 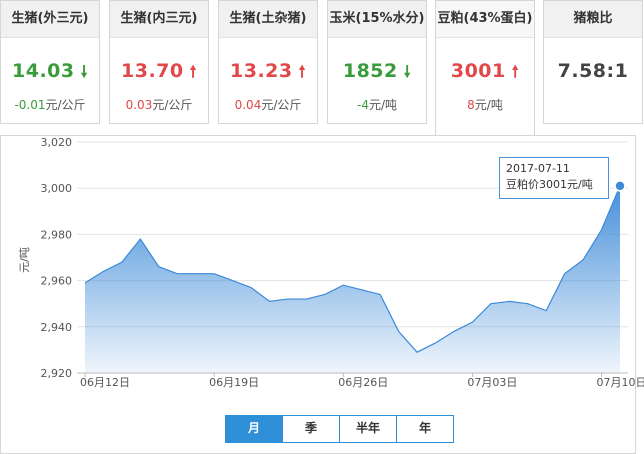 I want to click on period-selector: 月 季 半年 年, so click(x=339, y=429).